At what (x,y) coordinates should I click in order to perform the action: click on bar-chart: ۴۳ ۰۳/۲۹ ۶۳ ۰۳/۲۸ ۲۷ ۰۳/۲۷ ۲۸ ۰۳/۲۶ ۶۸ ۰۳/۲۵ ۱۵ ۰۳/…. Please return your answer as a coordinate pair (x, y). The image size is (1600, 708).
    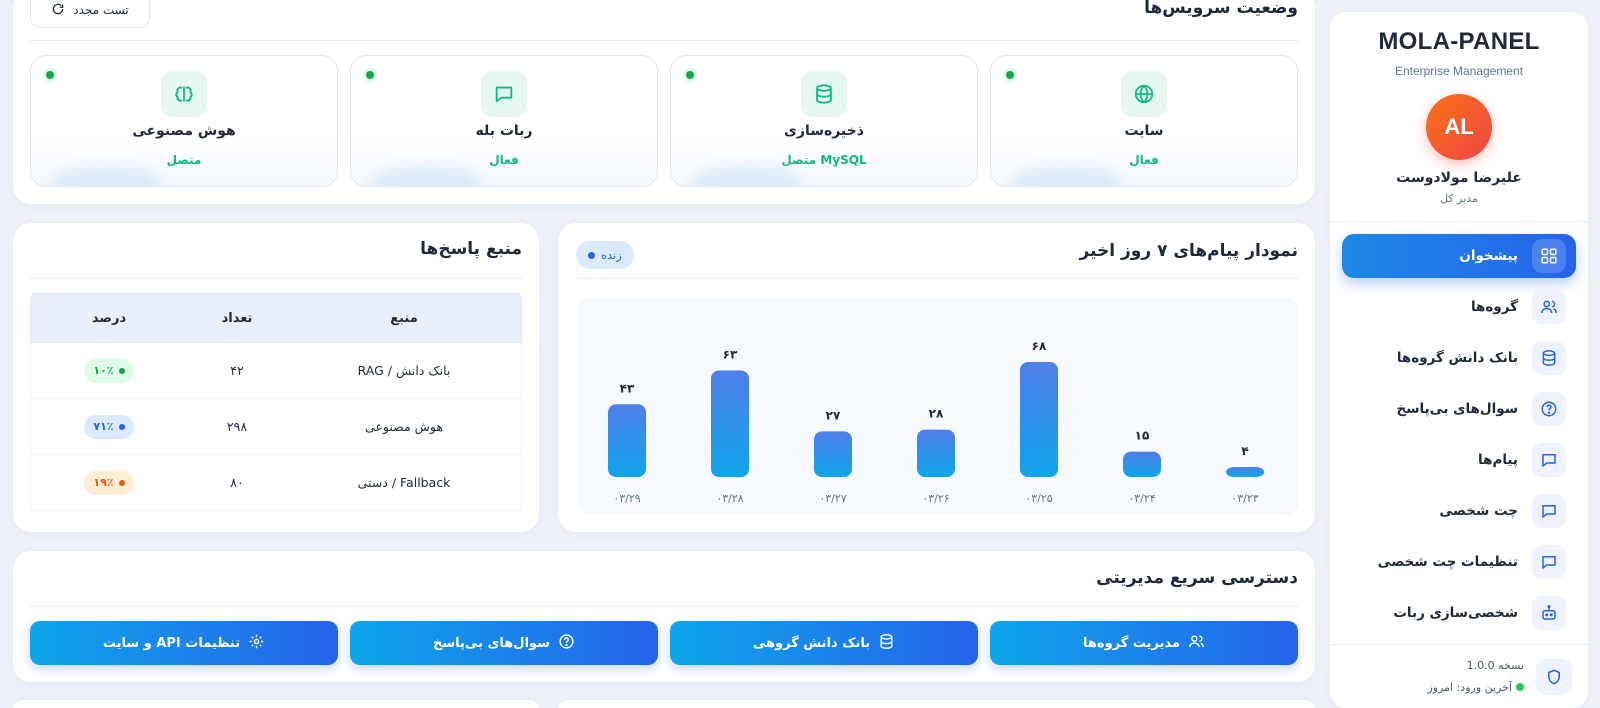
    Looking at the image, I should click on (936, 422).